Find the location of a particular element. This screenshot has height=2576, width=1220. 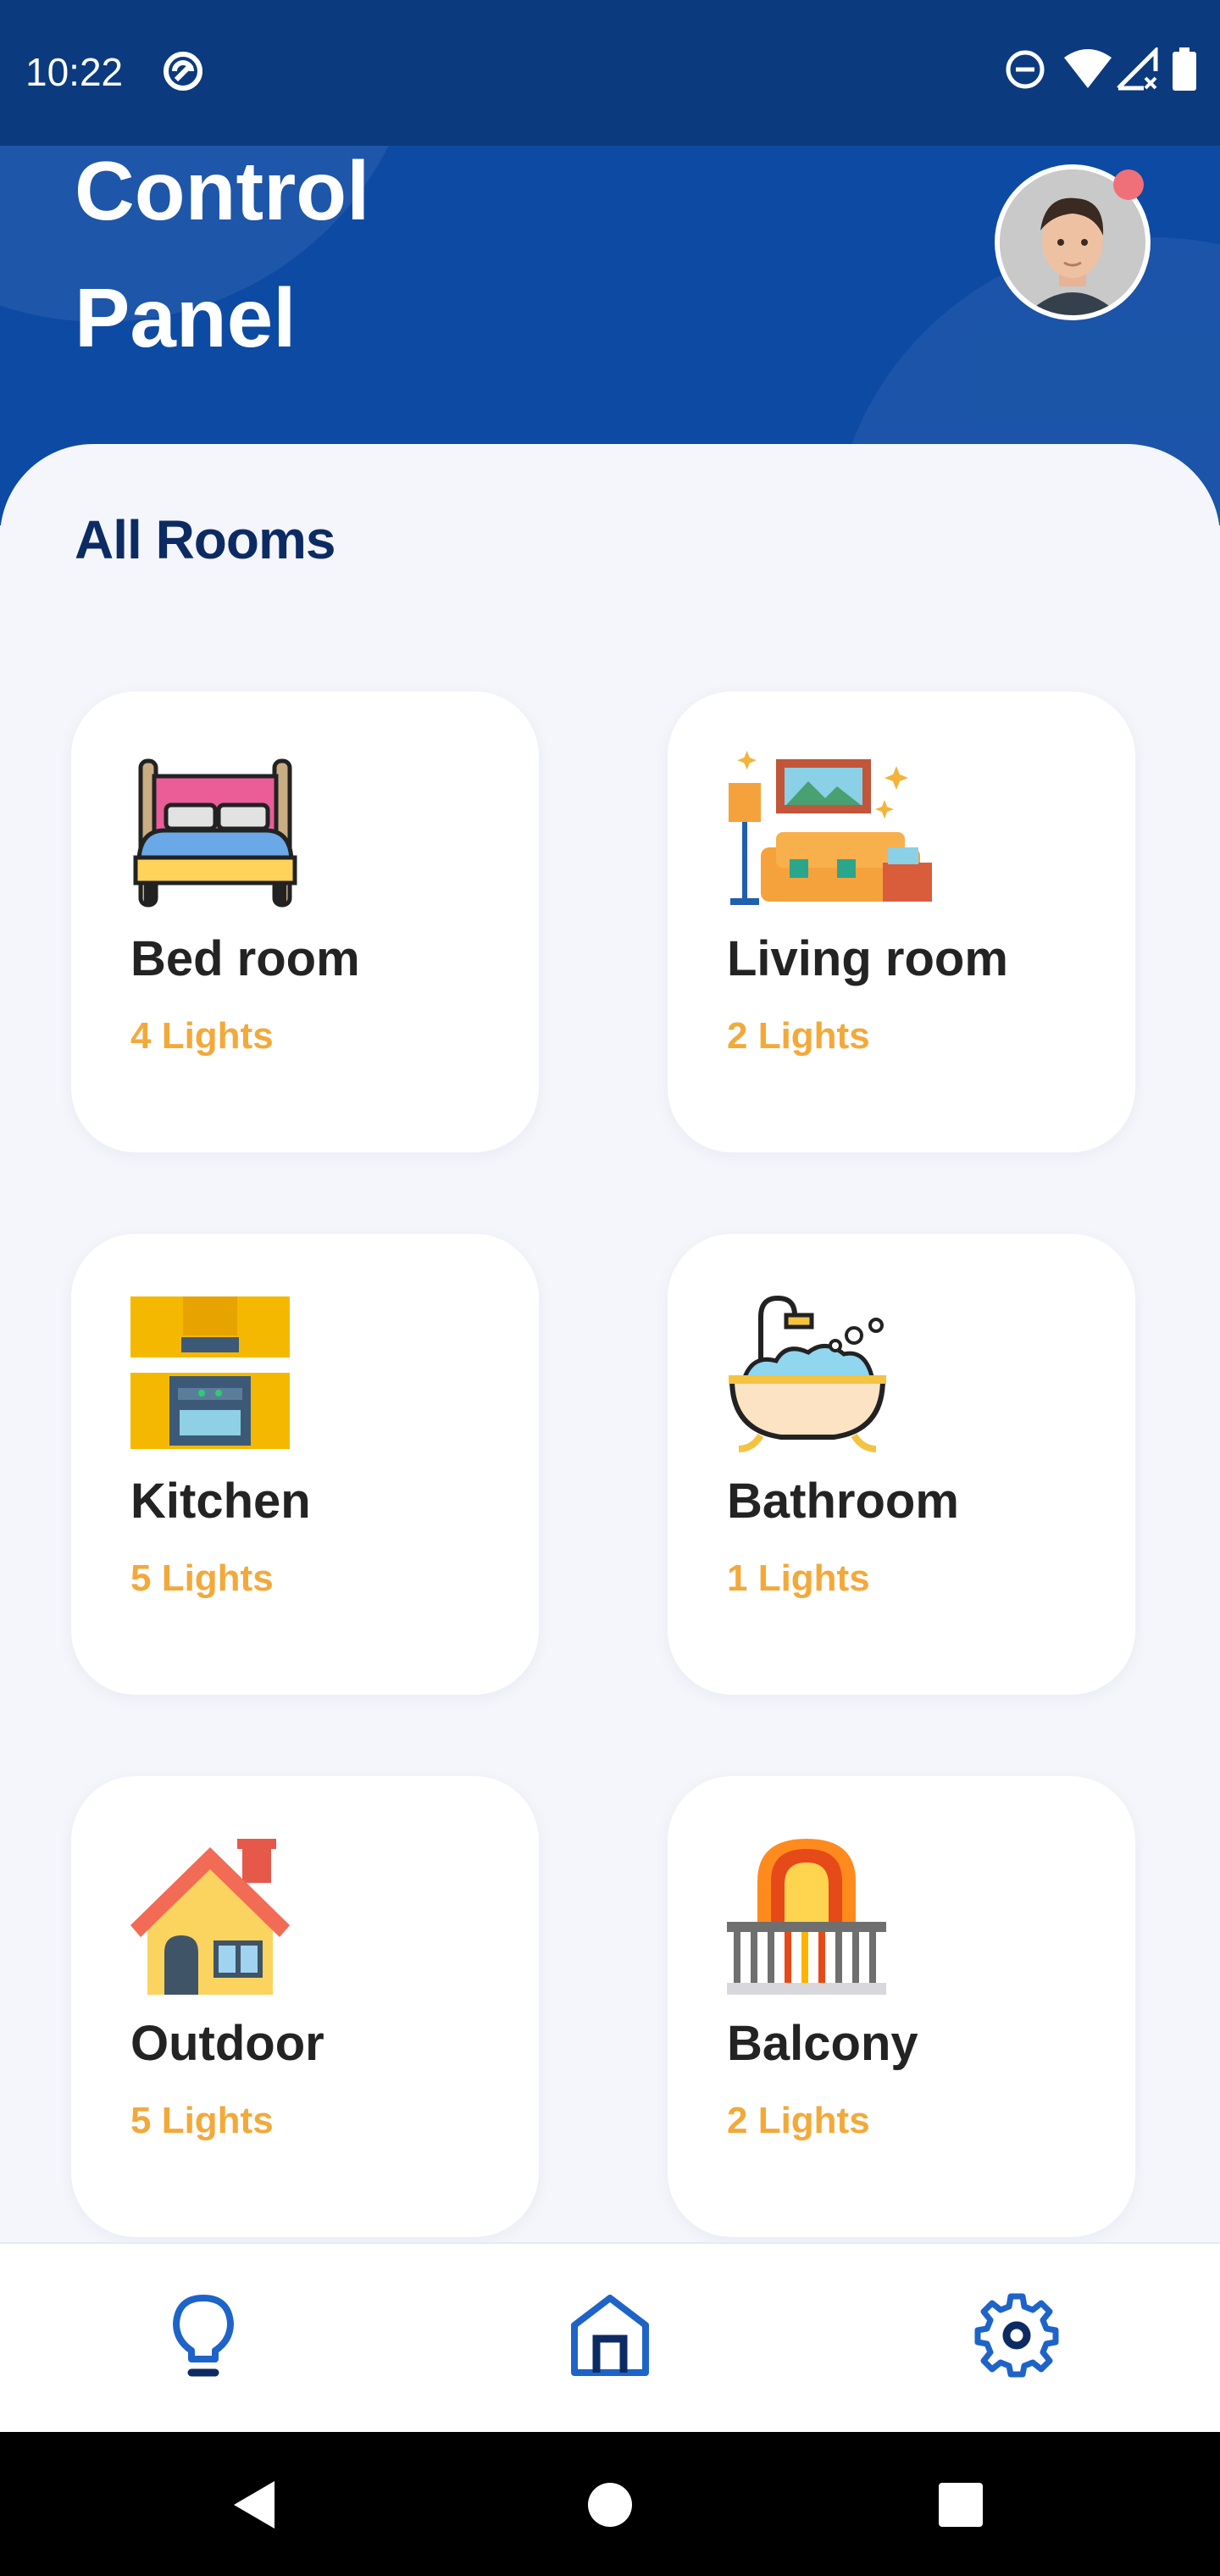

nav-lights-button is located at coordinates (203, 2337).